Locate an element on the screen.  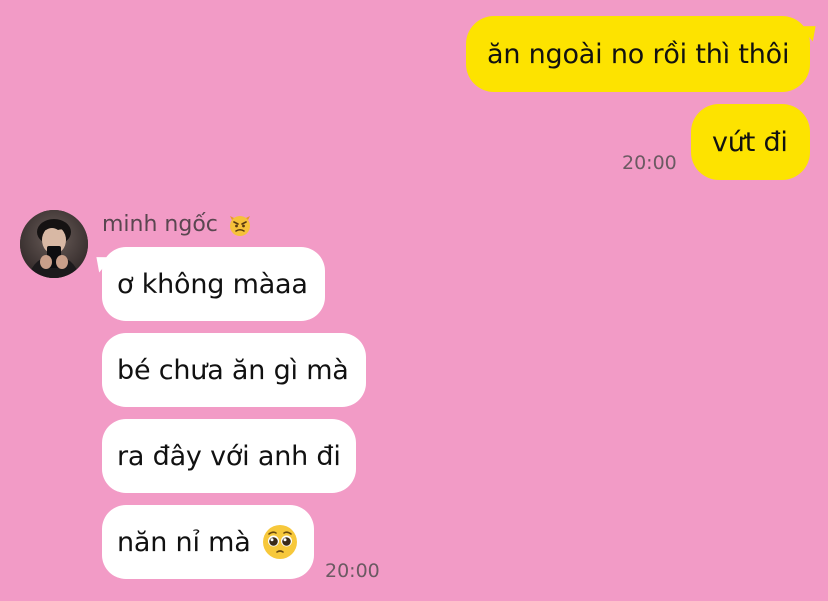
sender-name: minh ngốc is located at coordinates (160, 224).